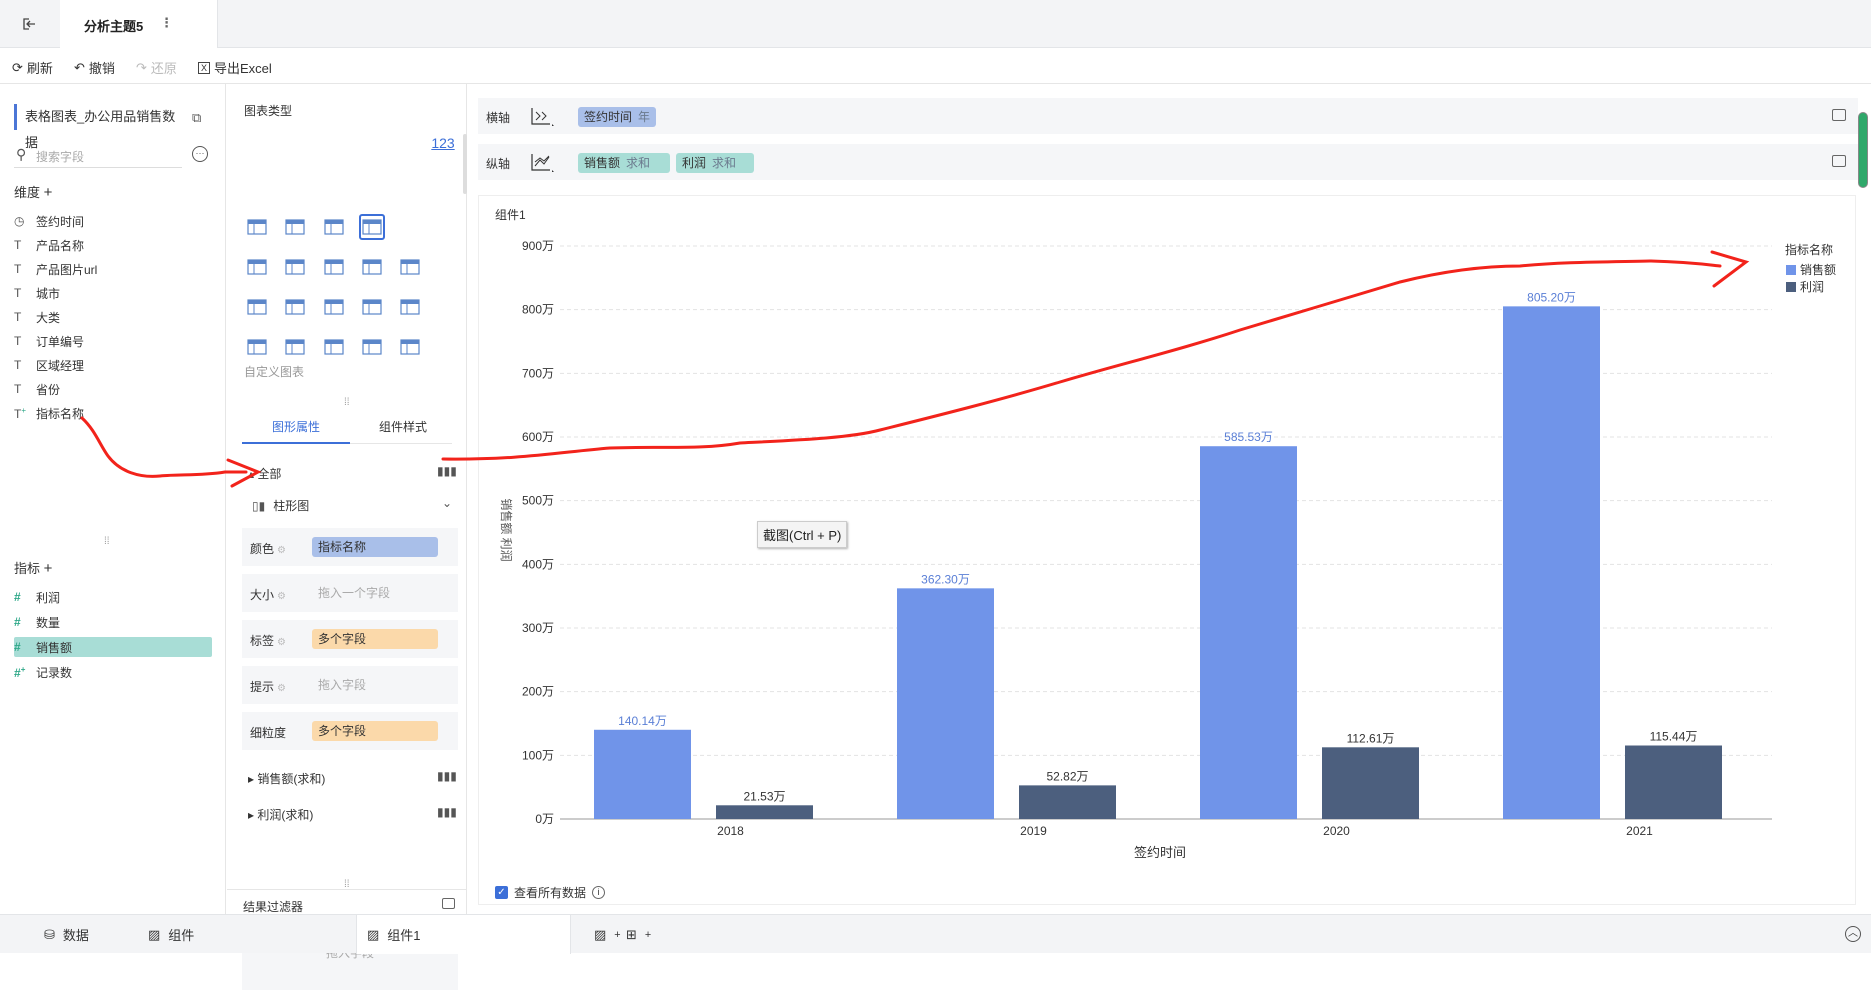 The height and width of the screenshot is (990, 1871). Describe the element at coordinates (295, 307) in the screenshot. I see `radar-icon` at that location.